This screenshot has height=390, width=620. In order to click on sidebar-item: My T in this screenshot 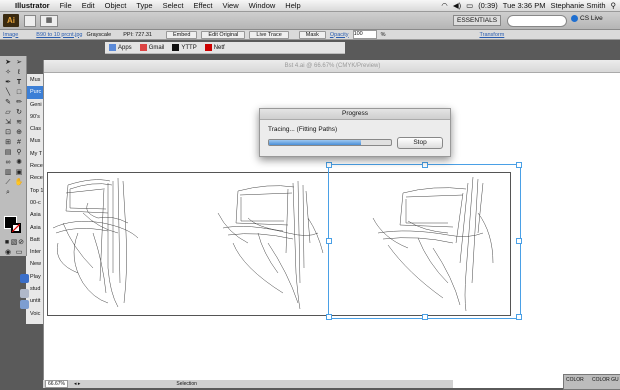, I will do `click(34, 154)`.